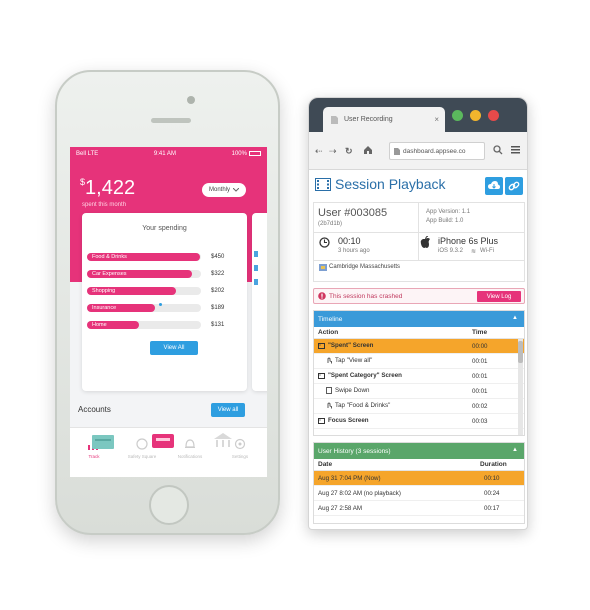 The height and width of the screenshot is (610, 590). What do you see at coordinates (169, 505) in the screenshot?
I see `home-button` at bounding box center [169, 505].